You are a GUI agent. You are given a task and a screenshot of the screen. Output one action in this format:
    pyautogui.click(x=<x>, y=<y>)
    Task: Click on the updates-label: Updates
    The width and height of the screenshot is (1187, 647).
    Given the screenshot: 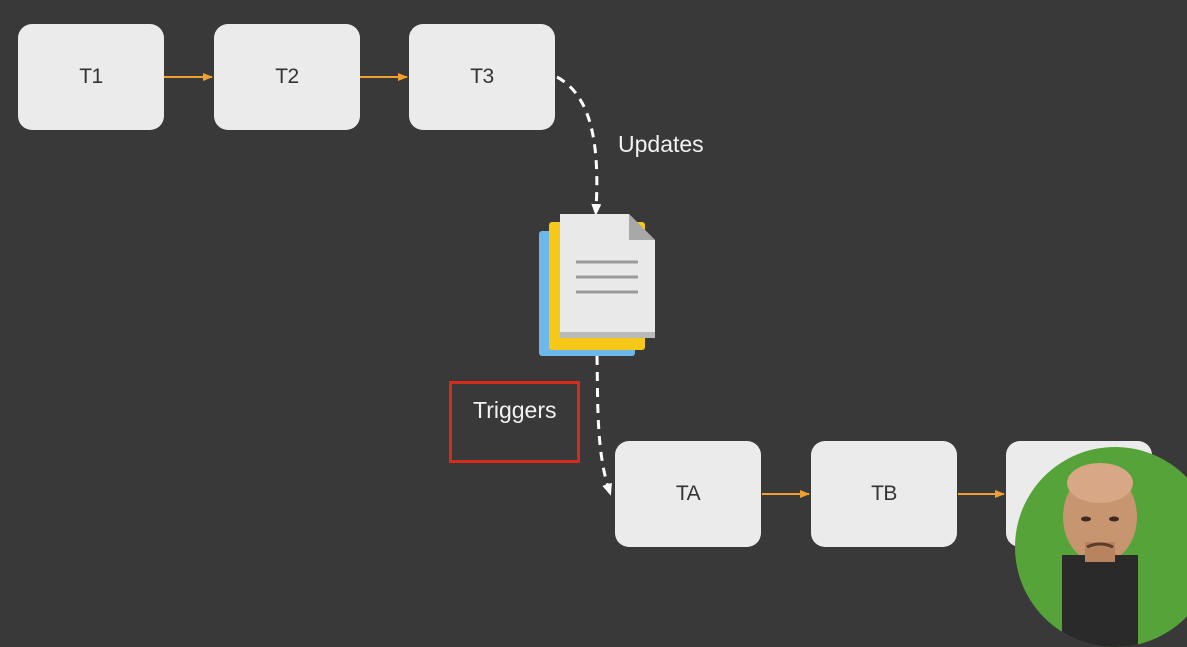 What is the action you would take?
    pyautogui.click(x=661, y=144)
    